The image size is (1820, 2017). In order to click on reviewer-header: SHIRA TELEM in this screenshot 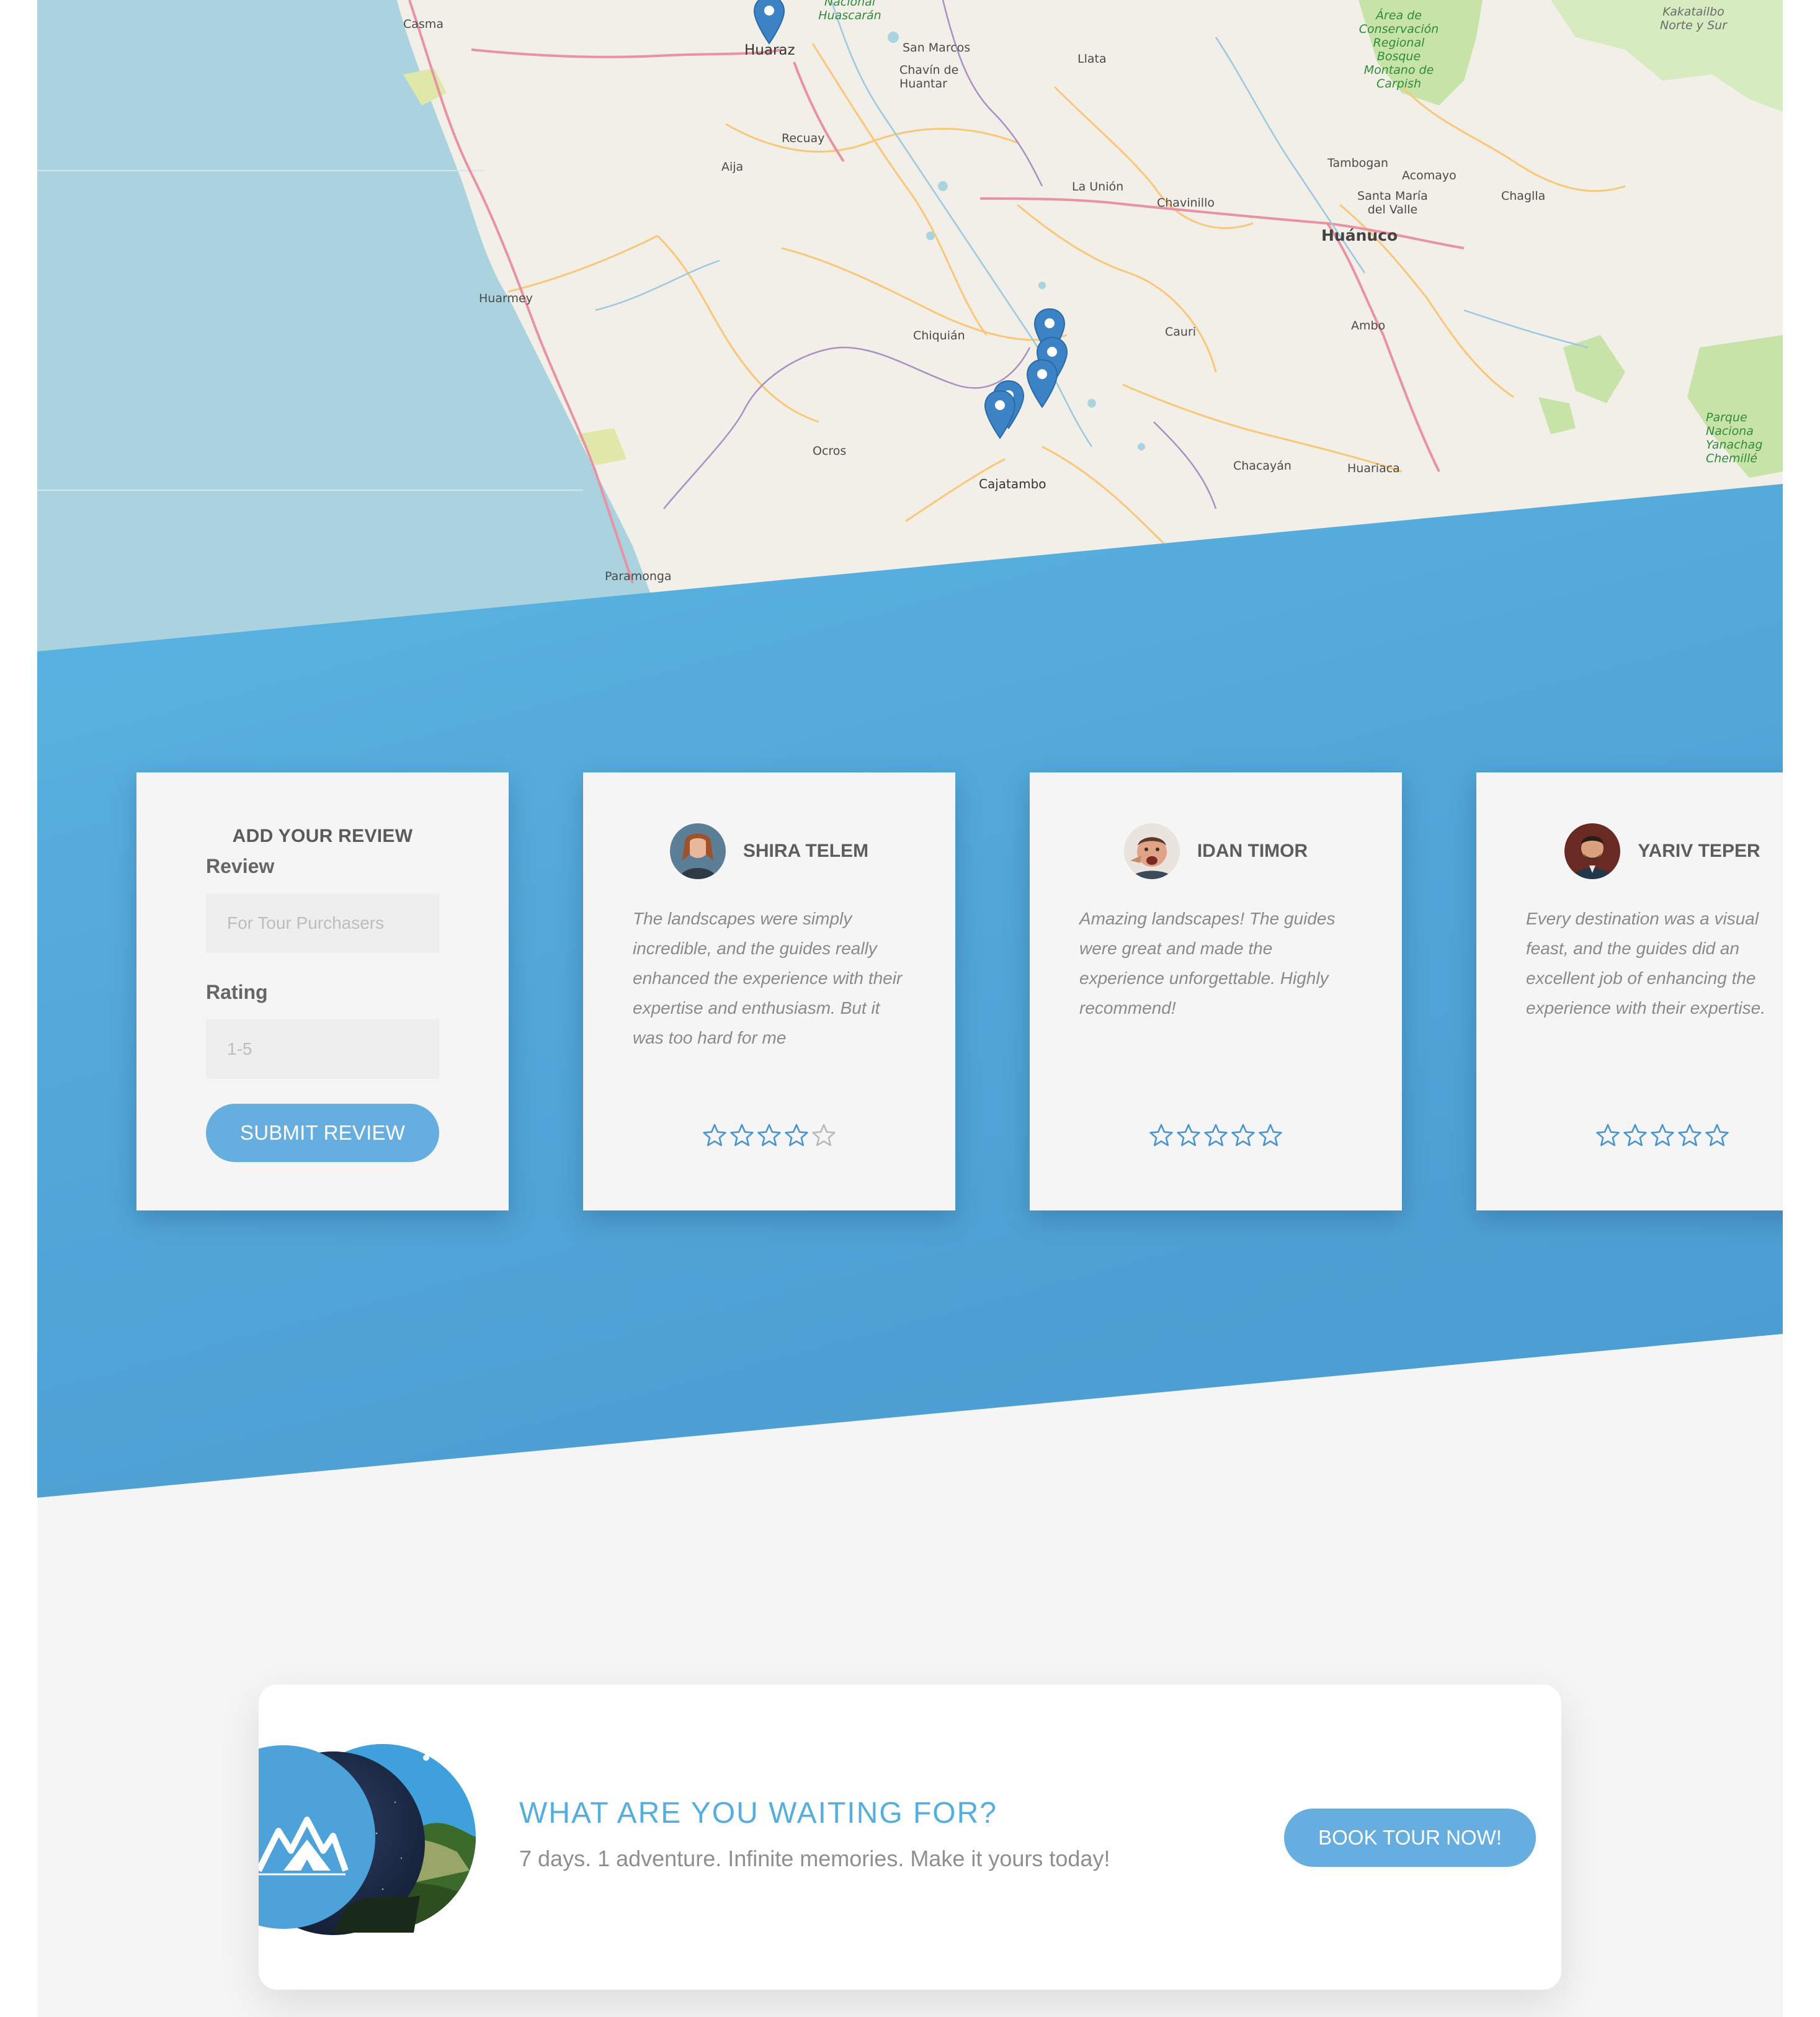, I will do `click(769, 851)`.